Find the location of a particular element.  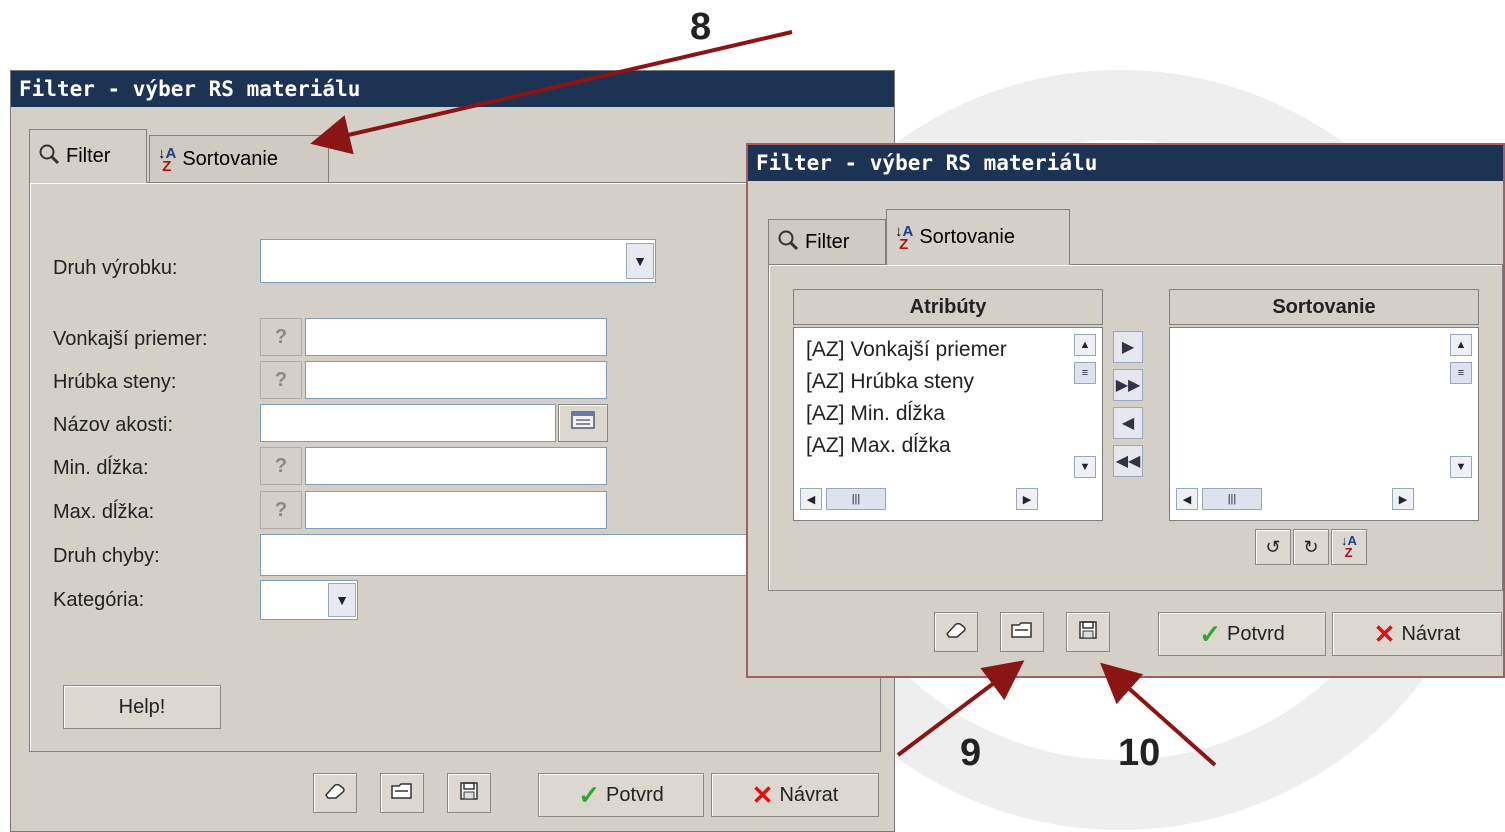

annotation-label-10: 10 is located at coordinates (1139, 753).